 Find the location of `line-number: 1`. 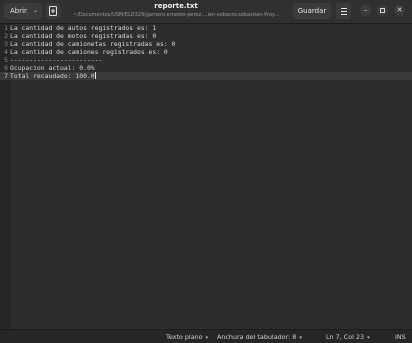

line-number: 1 is located at coordinates (6, 28).